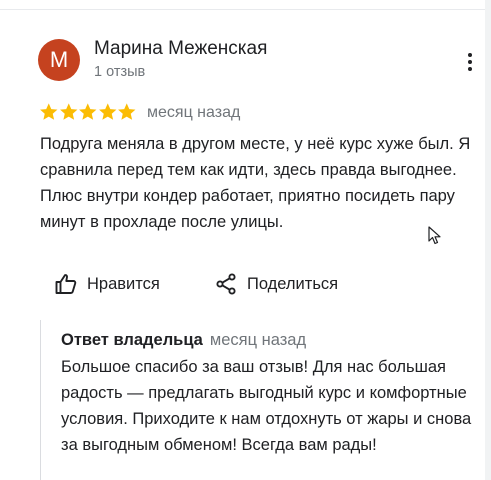 The image size is (491, 480). Describe the element at coordinates (180, 49) in the screenshot. I see `author-name: Марина Меженская` at that location.